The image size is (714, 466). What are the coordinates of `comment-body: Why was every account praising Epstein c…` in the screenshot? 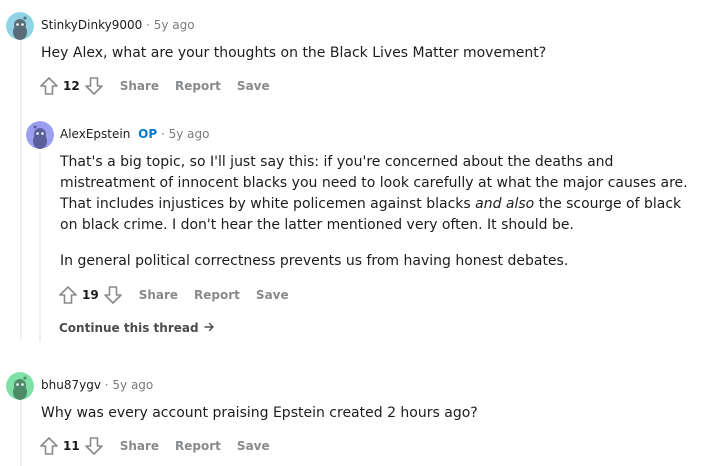 It's located at (371, 413).